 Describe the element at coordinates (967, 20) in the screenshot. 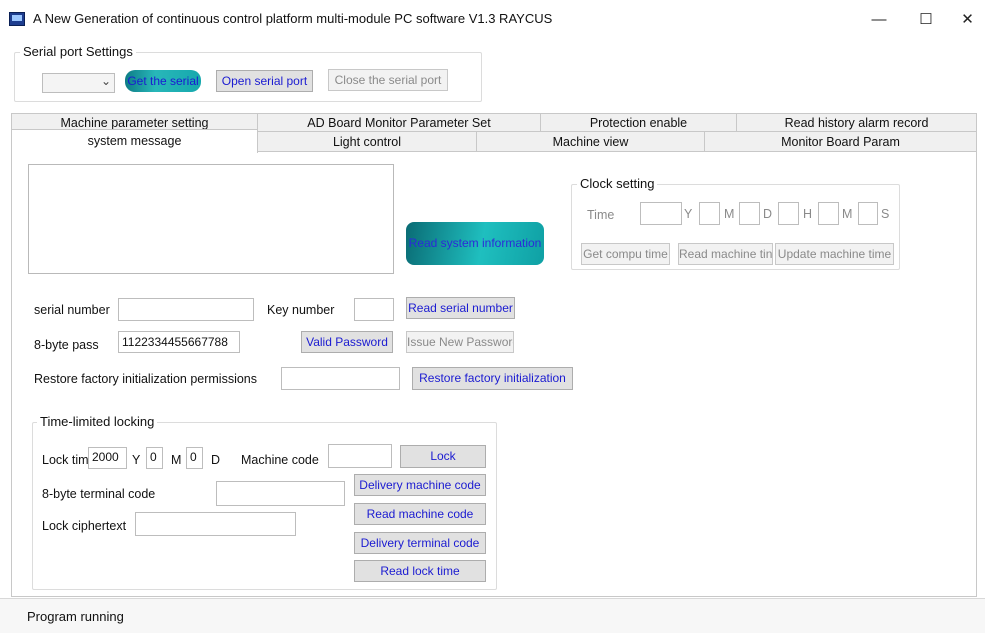

I see `close-button: ✕` at that location.